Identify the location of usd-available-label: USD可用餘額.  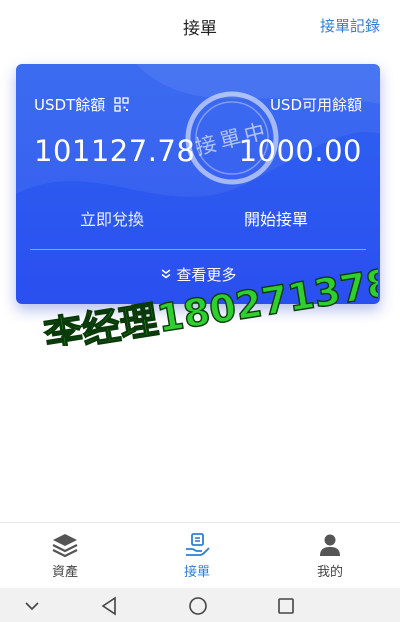
(315, 105).